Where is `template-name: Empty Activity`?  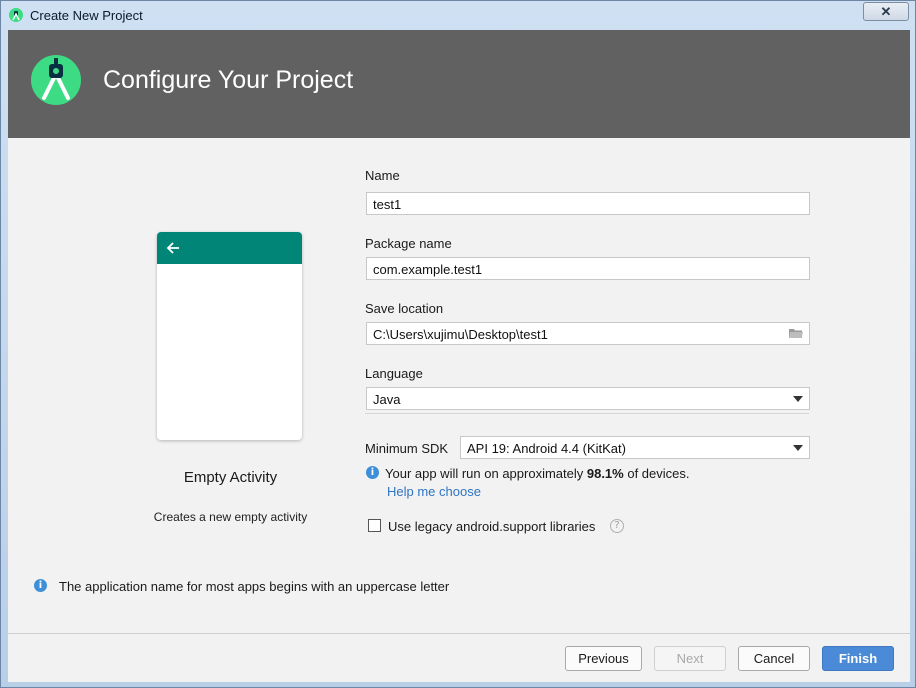
template-name: Empty Activity is located at coordinates (230, 477).